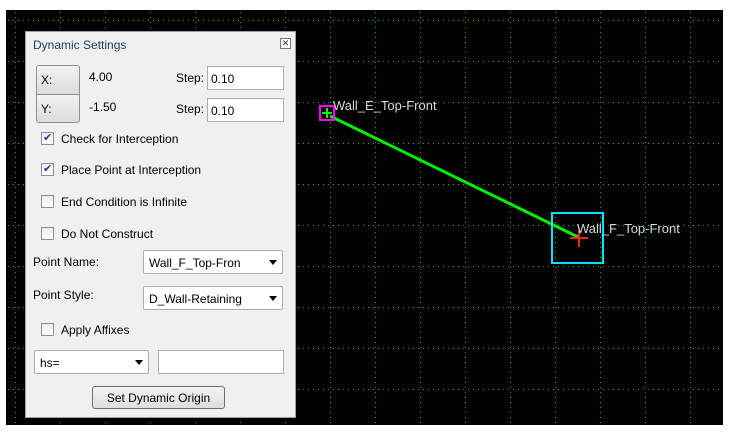  Describe the element at coordinates (190, 78) in the screenshot. I see `step-label-x: Step:` at that location.